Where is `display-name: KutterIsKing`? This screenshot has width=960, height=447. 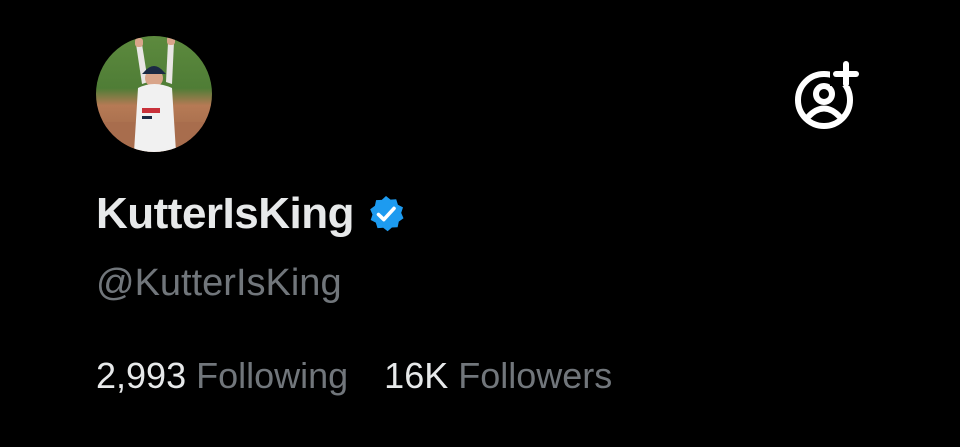
display-name: KutterIsKing is located at coordinates (225, 213).